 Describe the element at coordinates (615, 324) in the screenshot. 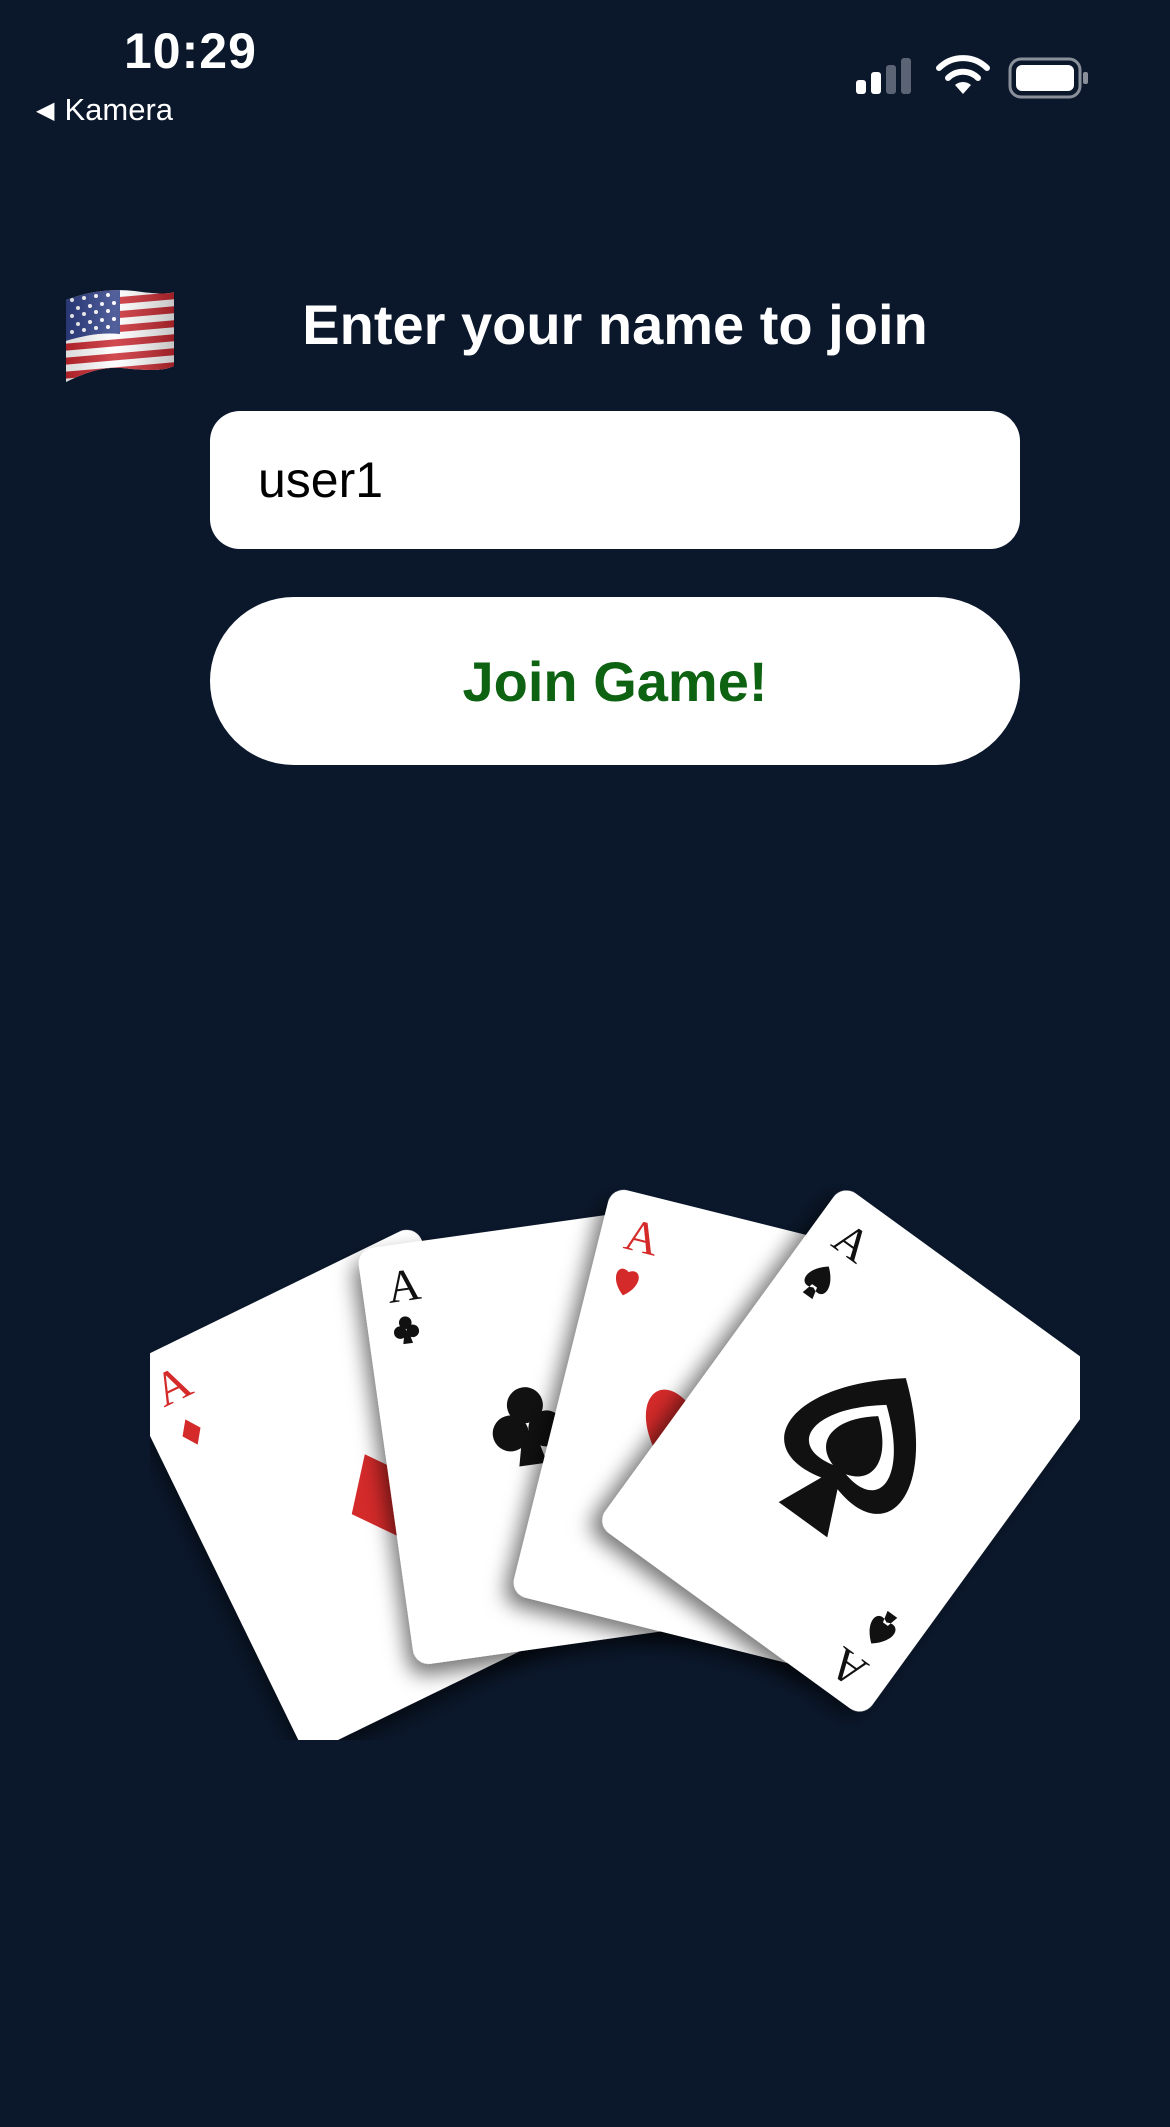

I see `join-title: Enter your name to join` at that location.